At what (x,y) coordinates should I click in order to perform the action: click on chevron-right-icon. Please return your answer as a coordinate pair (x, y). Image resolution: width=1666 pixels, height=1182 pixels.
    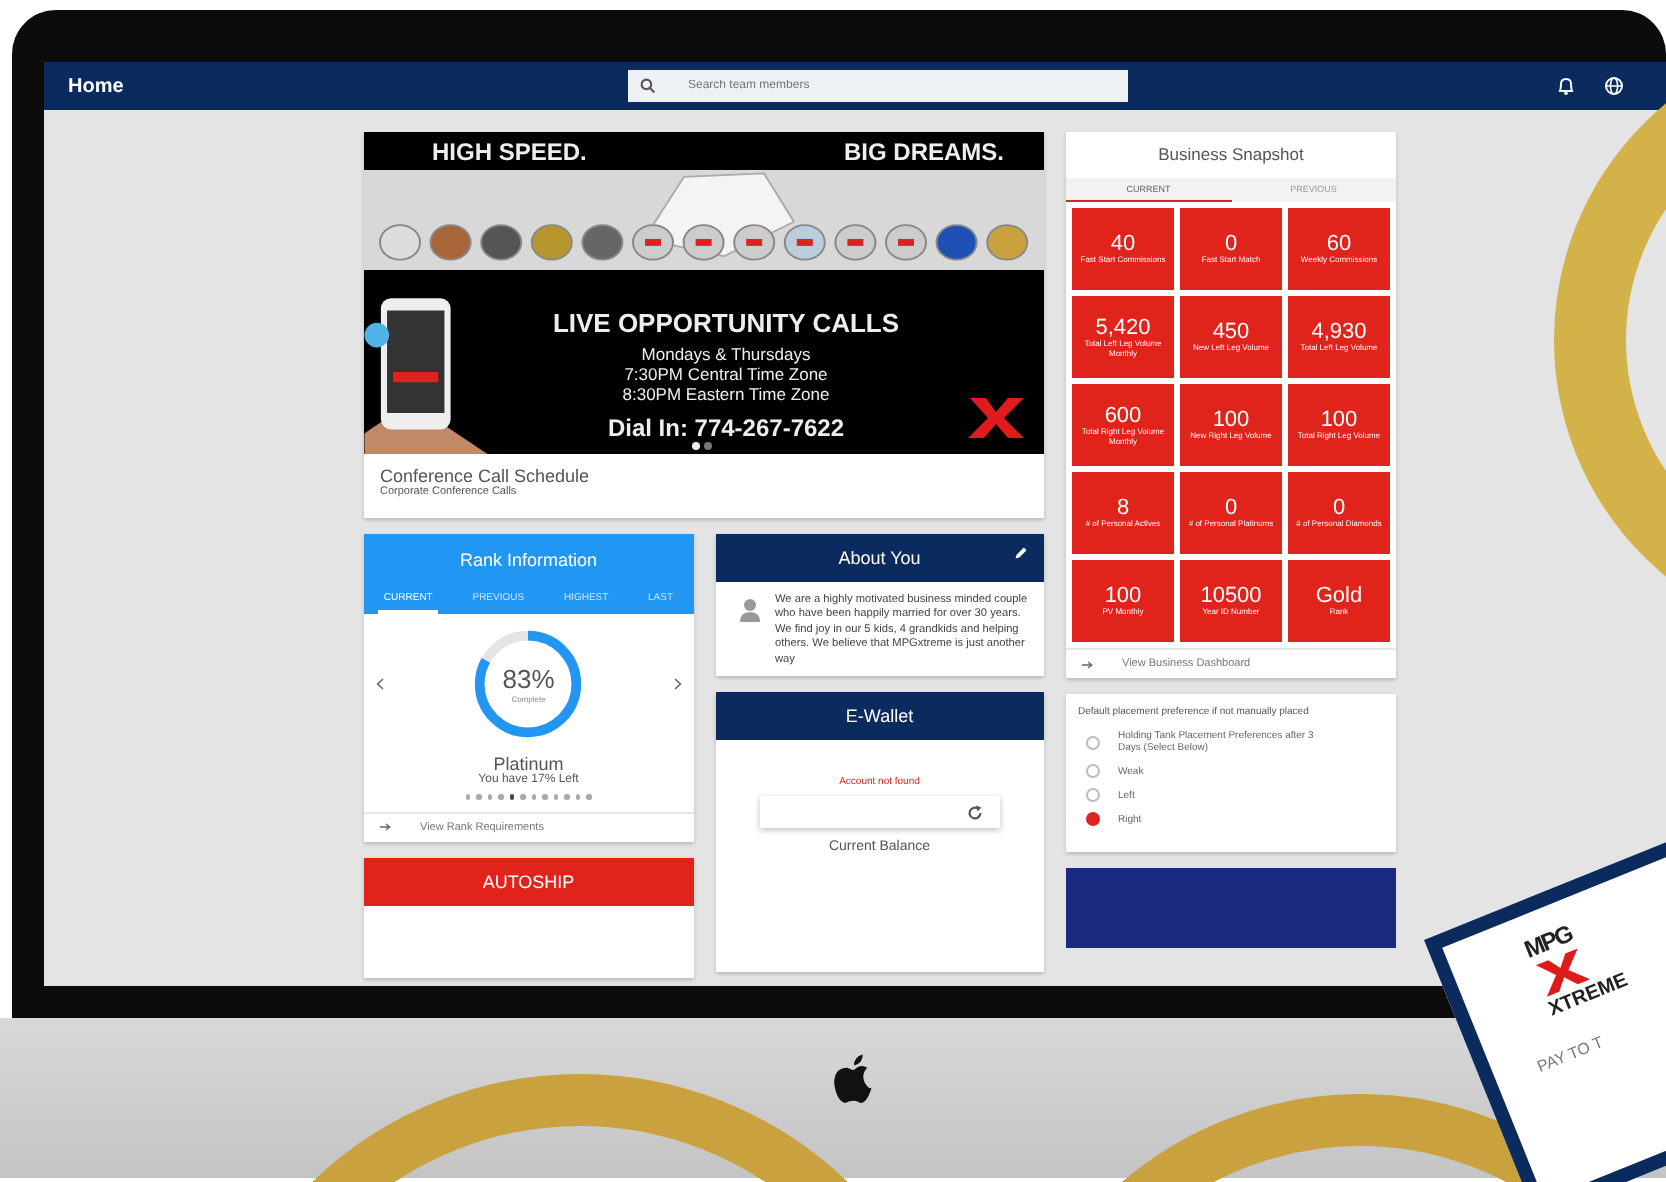
    Looking at the image, I should click on (677, 684).